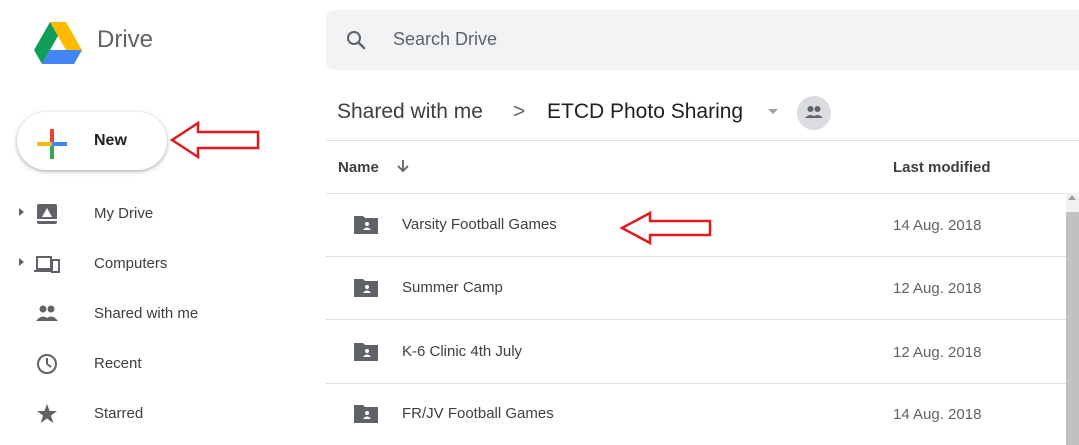 The height and width of the screenshot is (445, 1079). What do you see at coordinates (150, 414) in the screenshot?
I see `sidebar-item-starred: Starred` at bounding box center [150, 414].